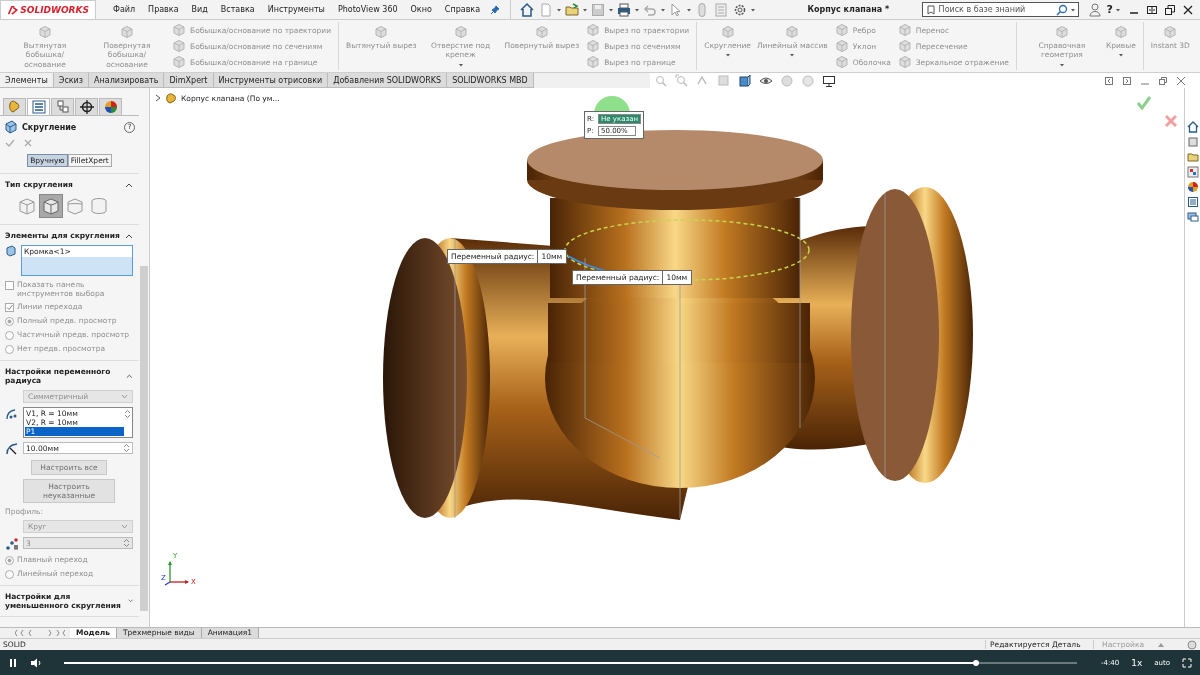  I want to click on color-wheel-icon, so click(1192, 187).